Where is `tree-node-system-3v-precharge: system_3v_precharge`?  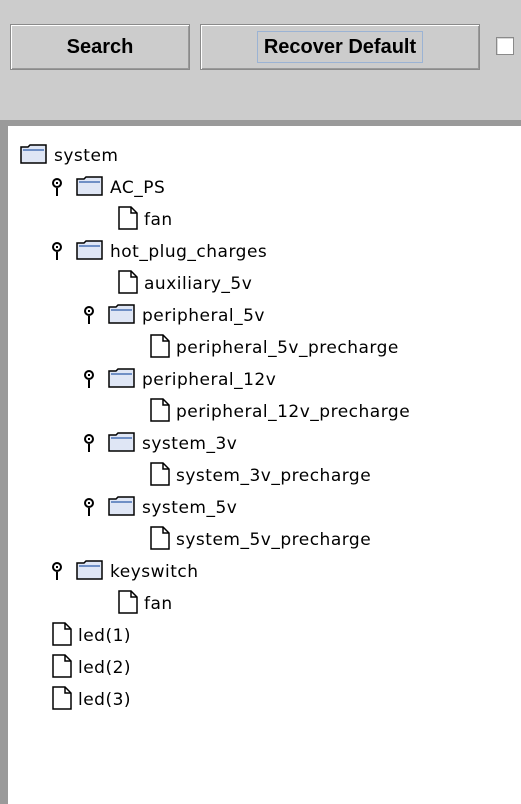
tree-node-system-3v-precharge: system_3v_precharge is located at coordinates (260, 476).